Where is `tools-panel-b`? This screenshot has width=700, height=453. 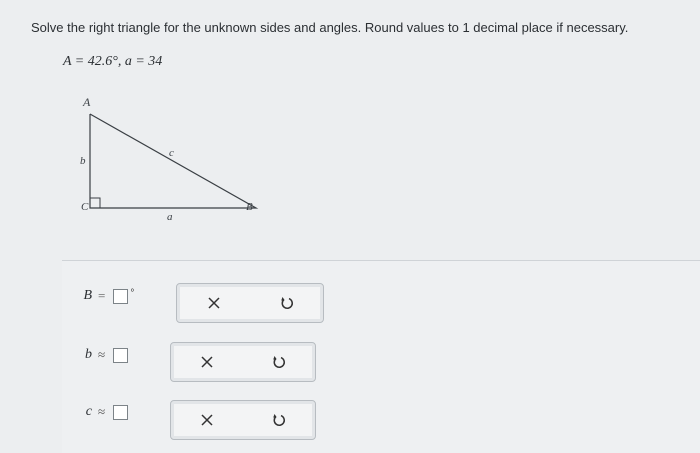 tools-panel-b is located at coordinates (250, 303).